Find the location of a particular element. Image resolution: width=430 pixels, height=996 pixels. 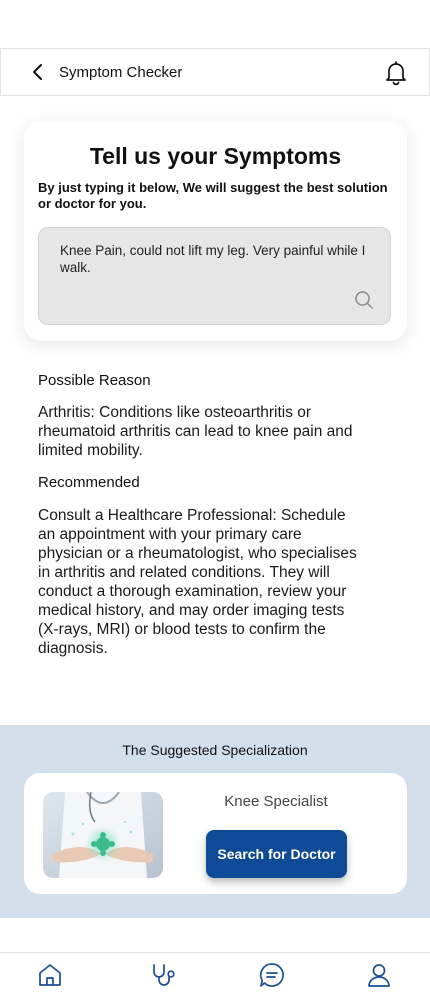

nav-messages is located at coordinates (272, 975).